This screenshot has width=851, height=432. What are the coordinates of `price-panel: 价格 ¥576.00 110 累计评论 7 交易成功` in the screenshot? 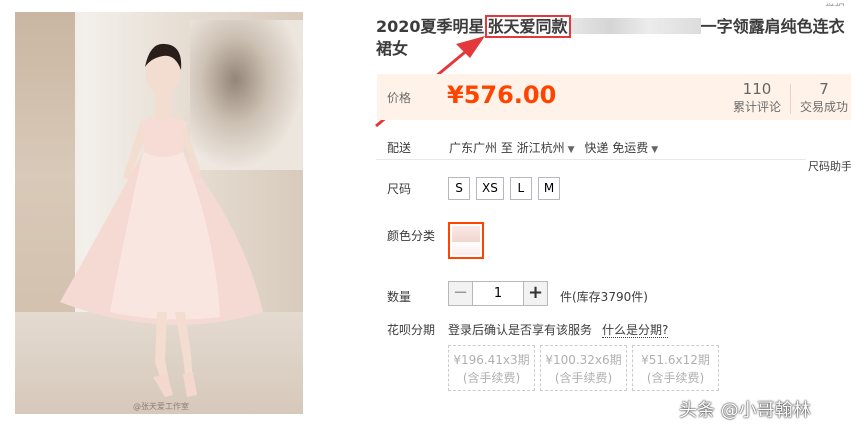 It's located at (614, 97).